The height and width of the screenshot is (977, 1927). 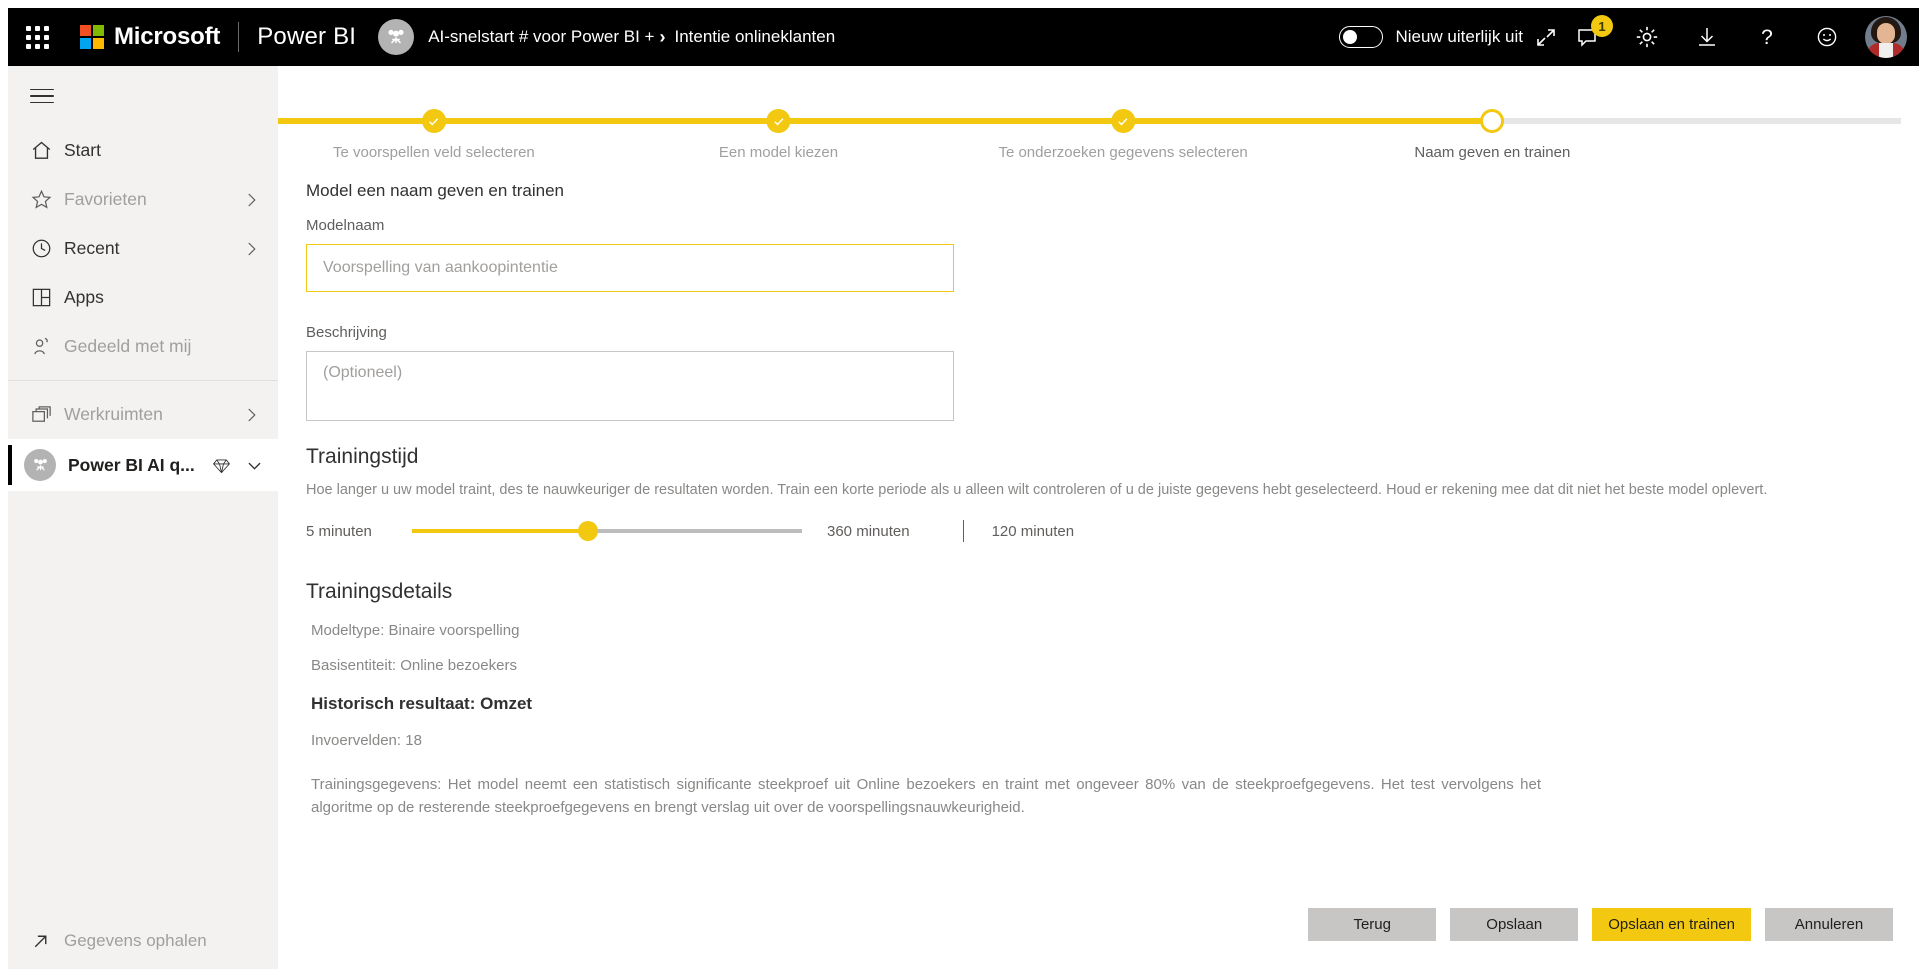 What do you see at coordinates (1350, 37) in the screenshot?
I see `toggle-knob` at bounding box center [1350, 37].